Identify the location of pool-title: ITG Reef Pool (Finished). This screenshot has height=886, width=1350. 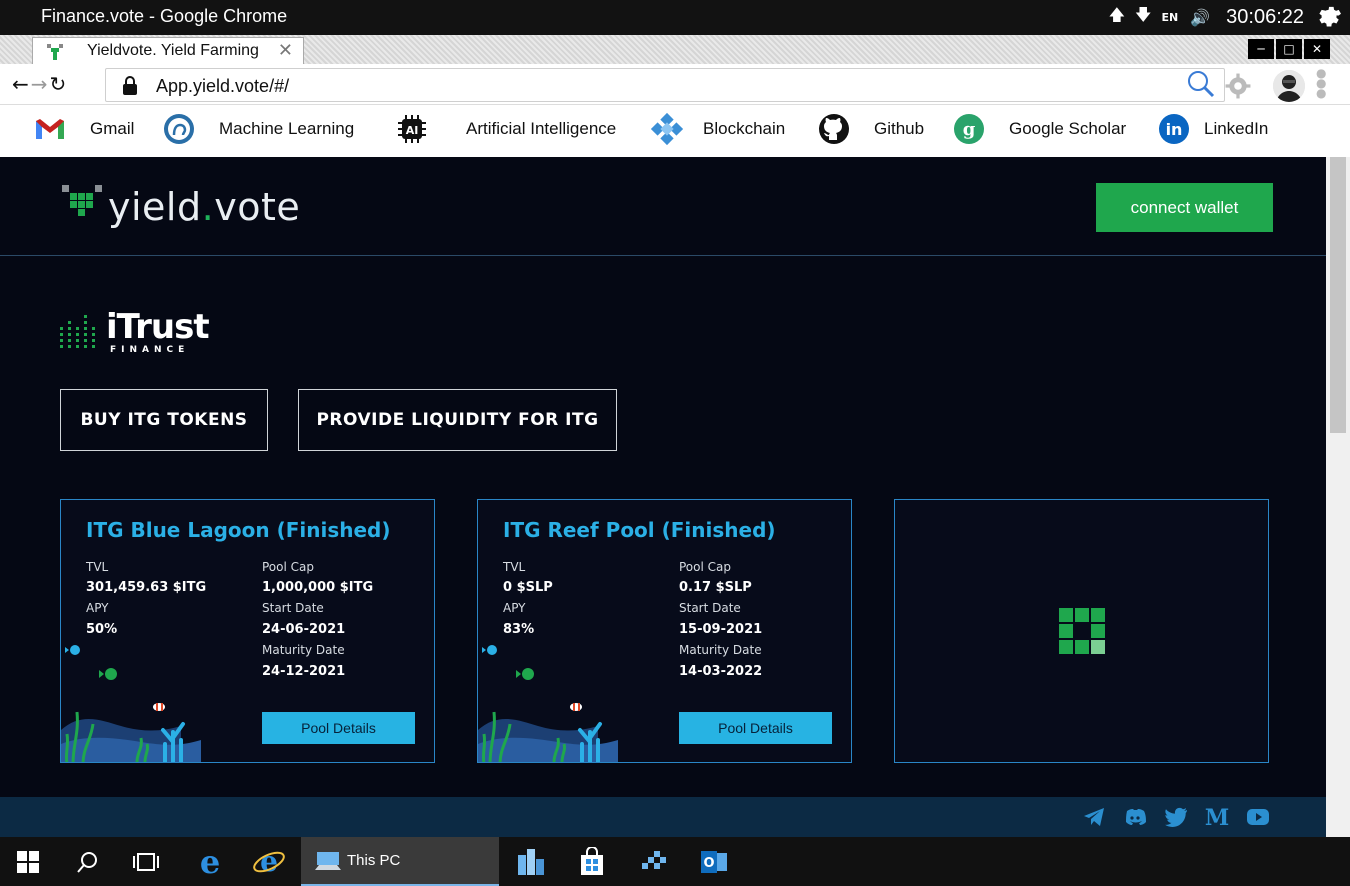
(639, 530).